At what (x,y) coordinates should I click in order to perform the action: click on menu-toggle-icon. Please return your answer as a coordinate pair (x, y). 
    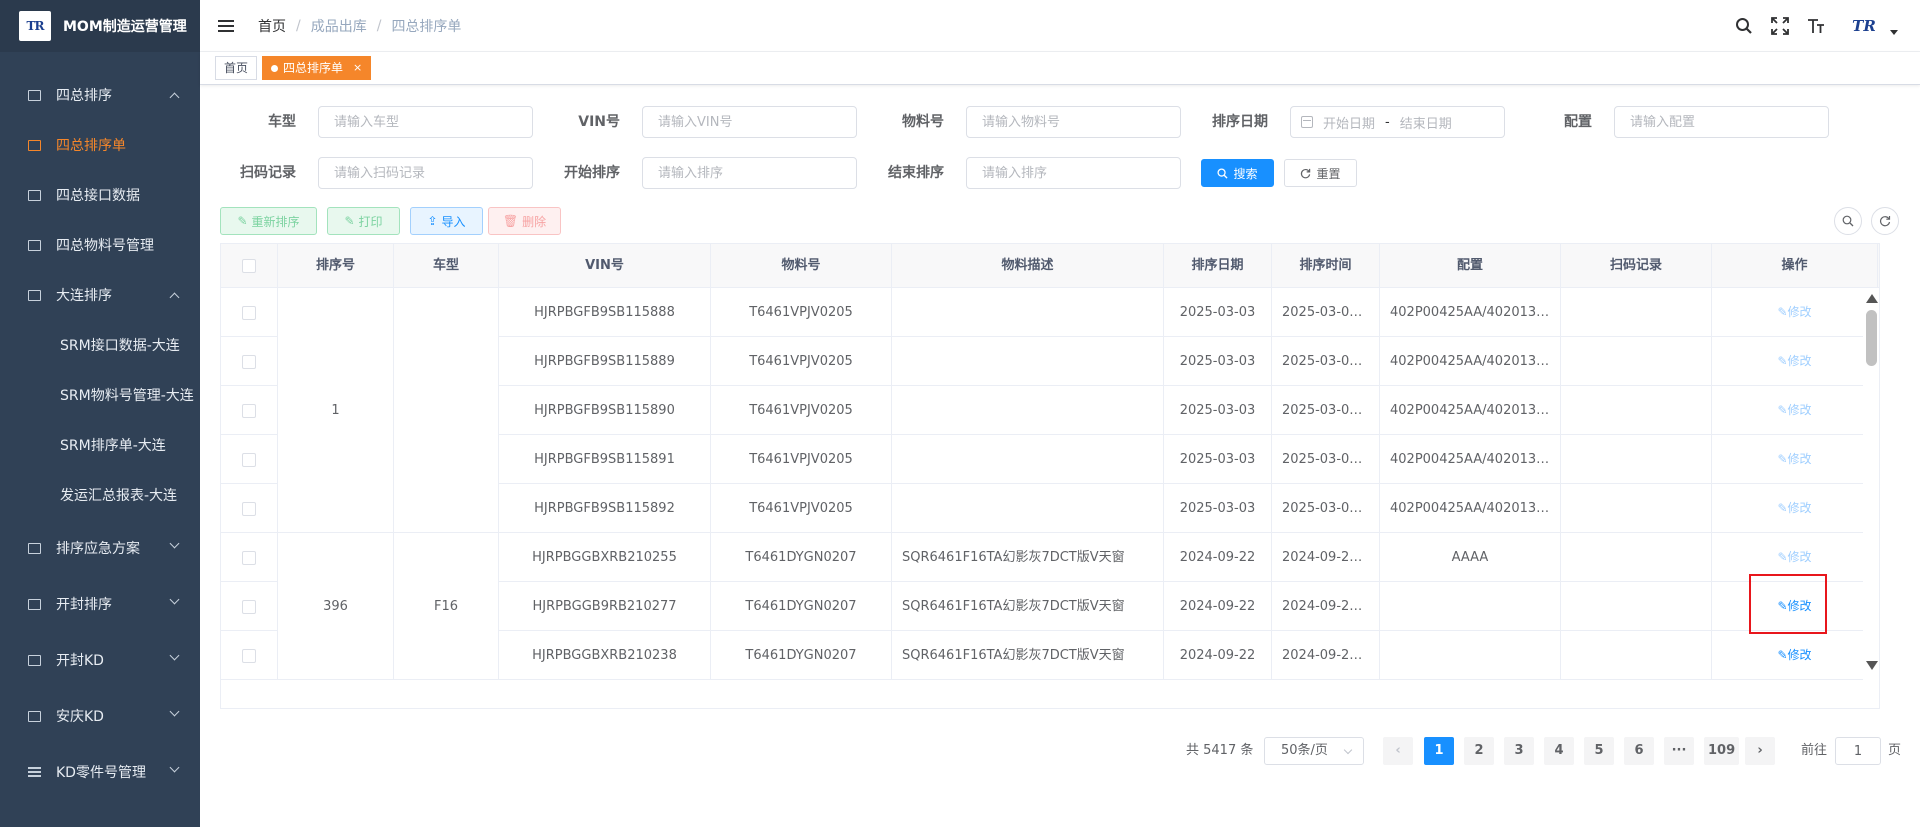
    Looking at the image, I should click on (226, 26).